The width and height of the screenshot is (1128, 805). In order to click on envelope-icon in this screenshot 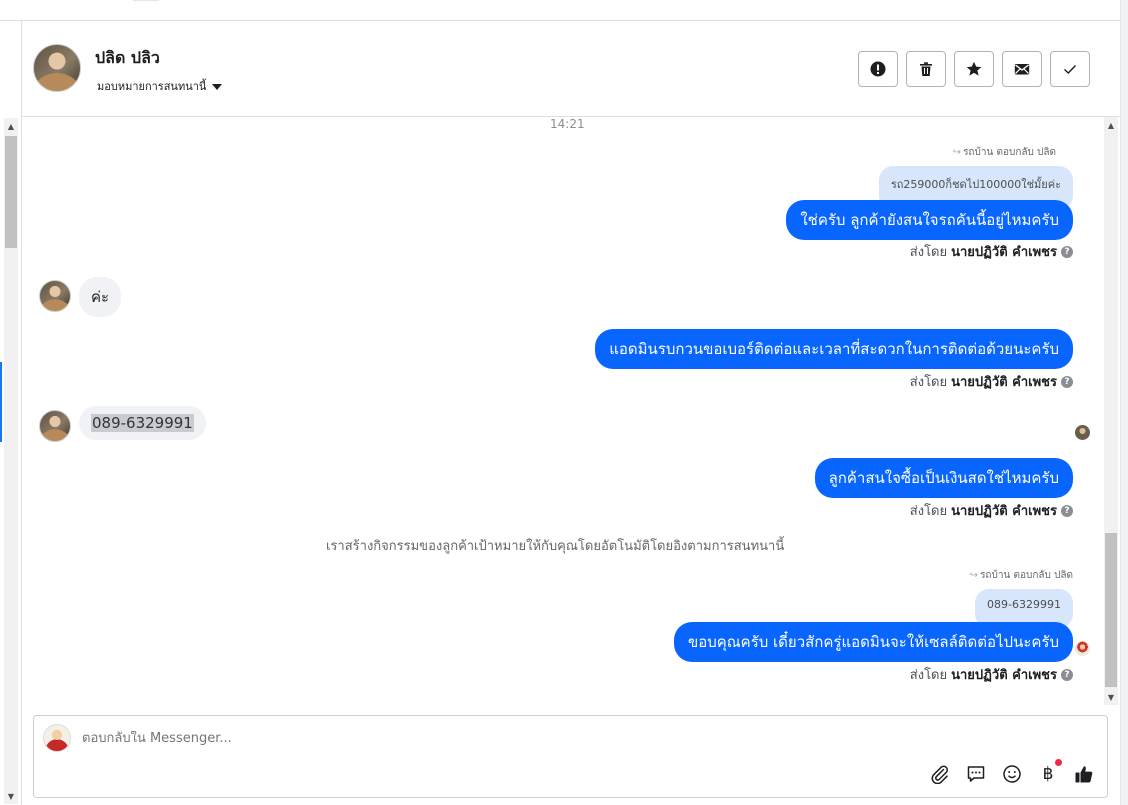, I will do `click(1022, 69)`.